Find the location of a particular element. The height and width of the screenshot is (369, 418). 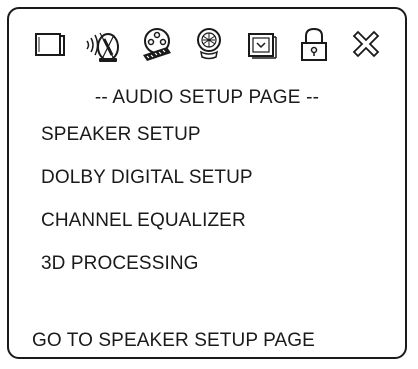

preference-icon is located at coordinates (209, 45).